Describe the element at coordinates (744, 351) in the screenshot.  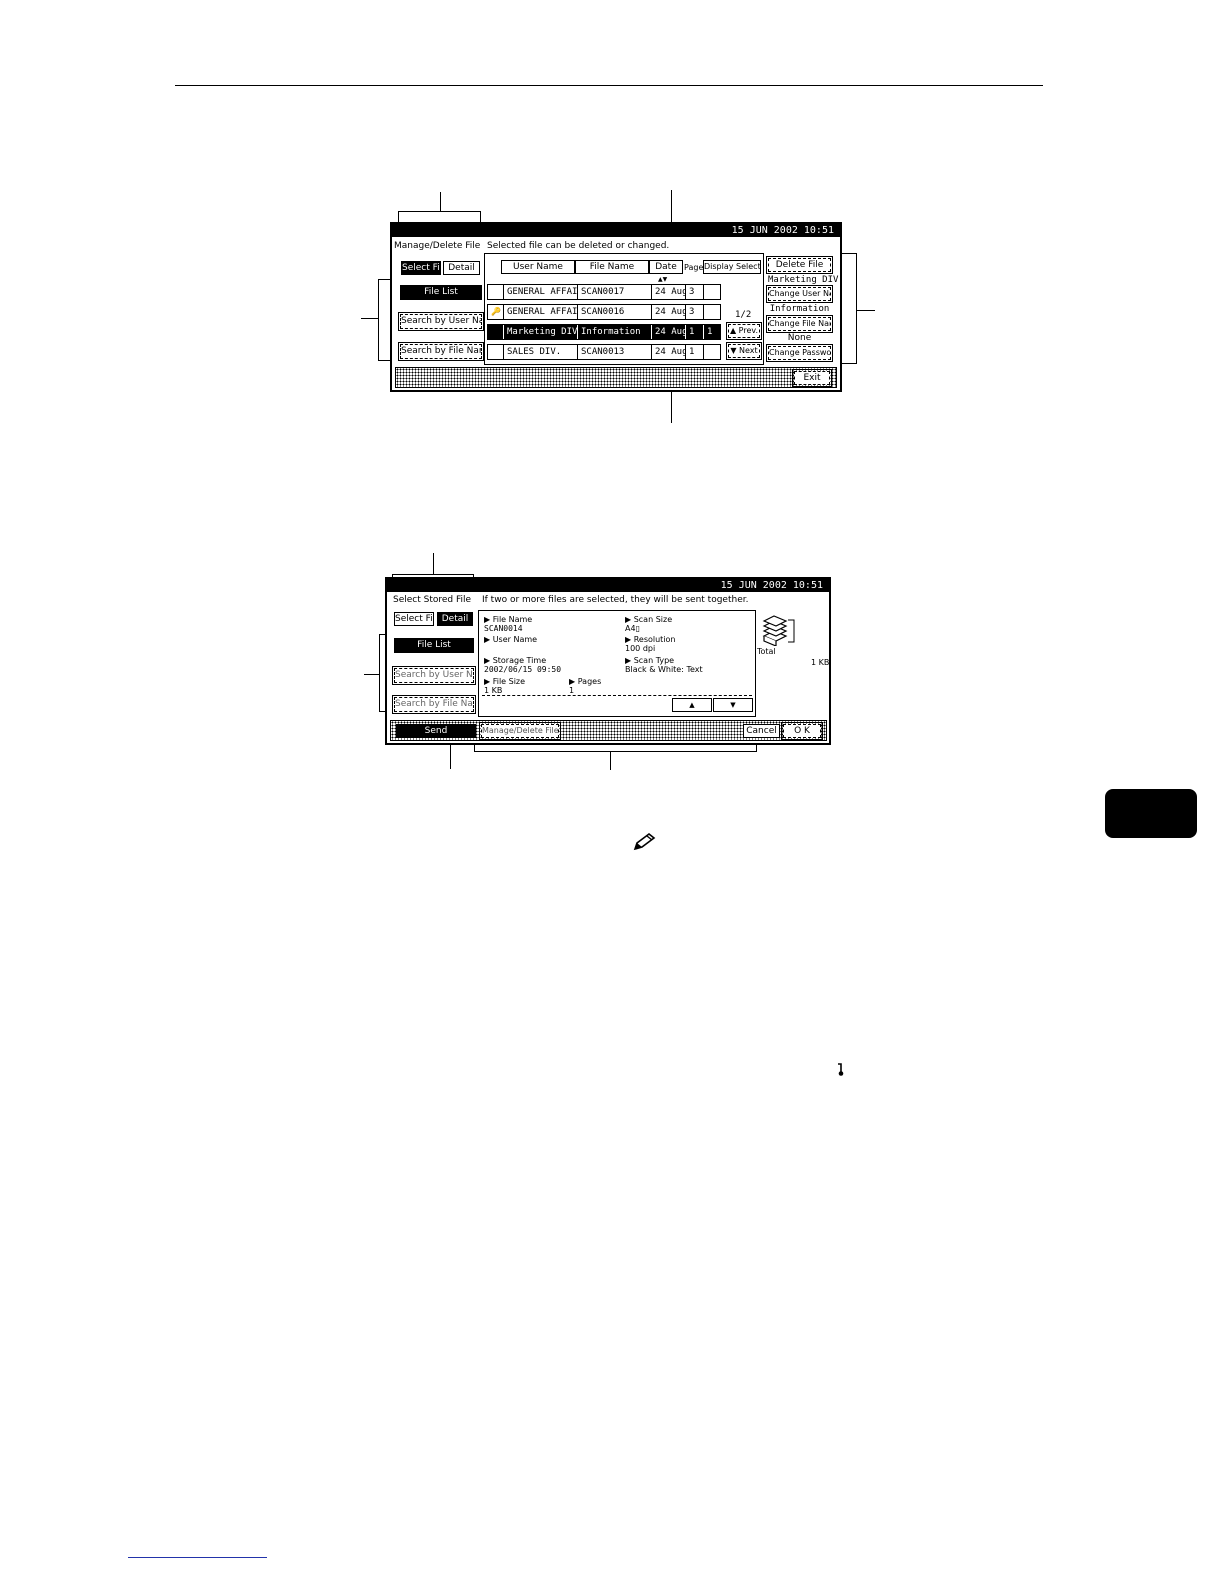
I see `next-button: ▼ Next` at that location.